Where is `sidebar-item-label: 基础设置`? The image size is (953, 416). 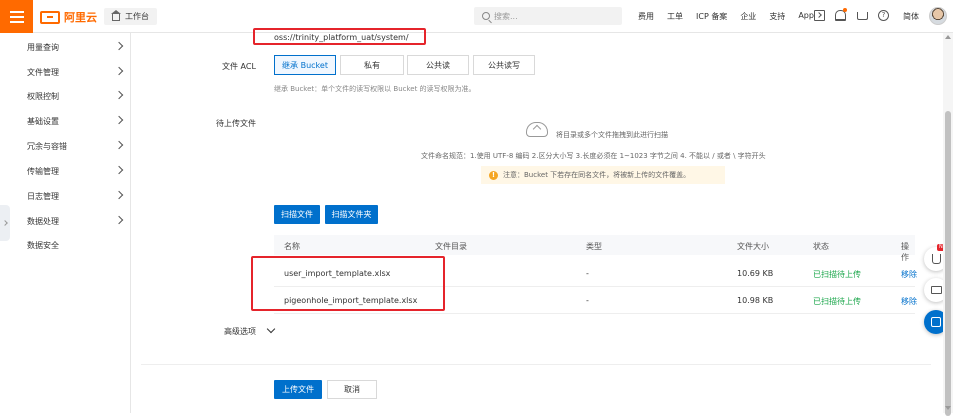
sidebar-item-label: 基础设置 is located at coordinates (43, 121).